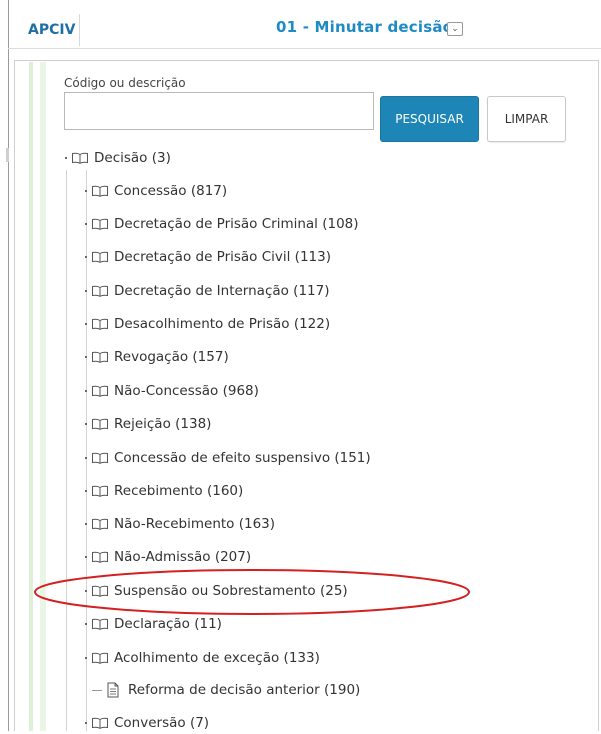  I want to click on header-divider, so click(304, 48).